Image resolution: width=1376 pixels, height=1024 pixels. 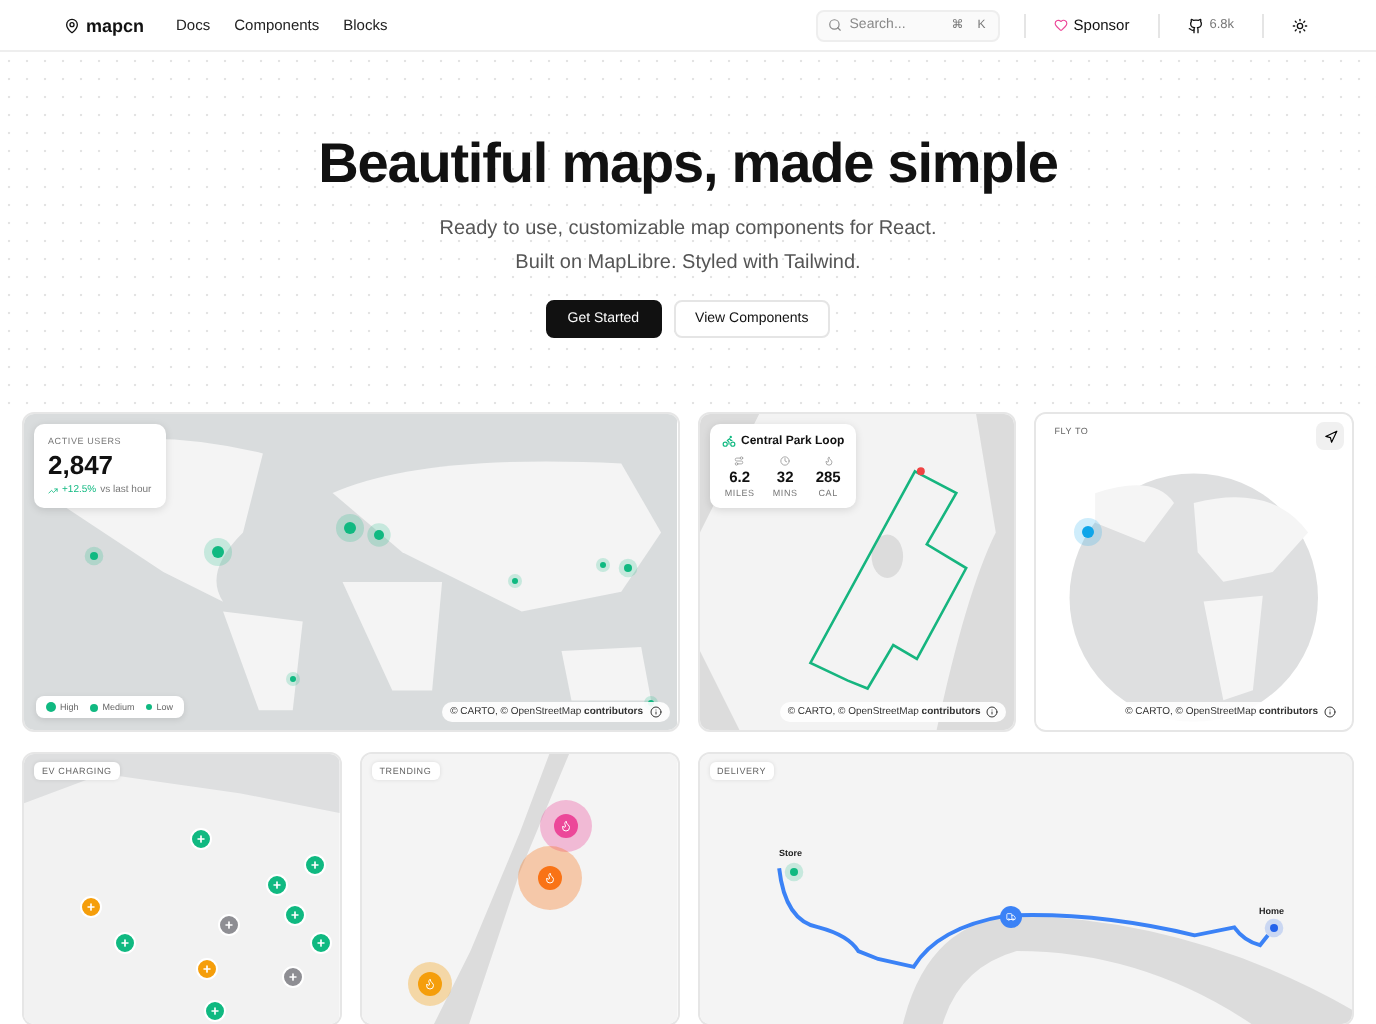 I want to click on navigation-arrow-icon, so click(x=1330, y=436).